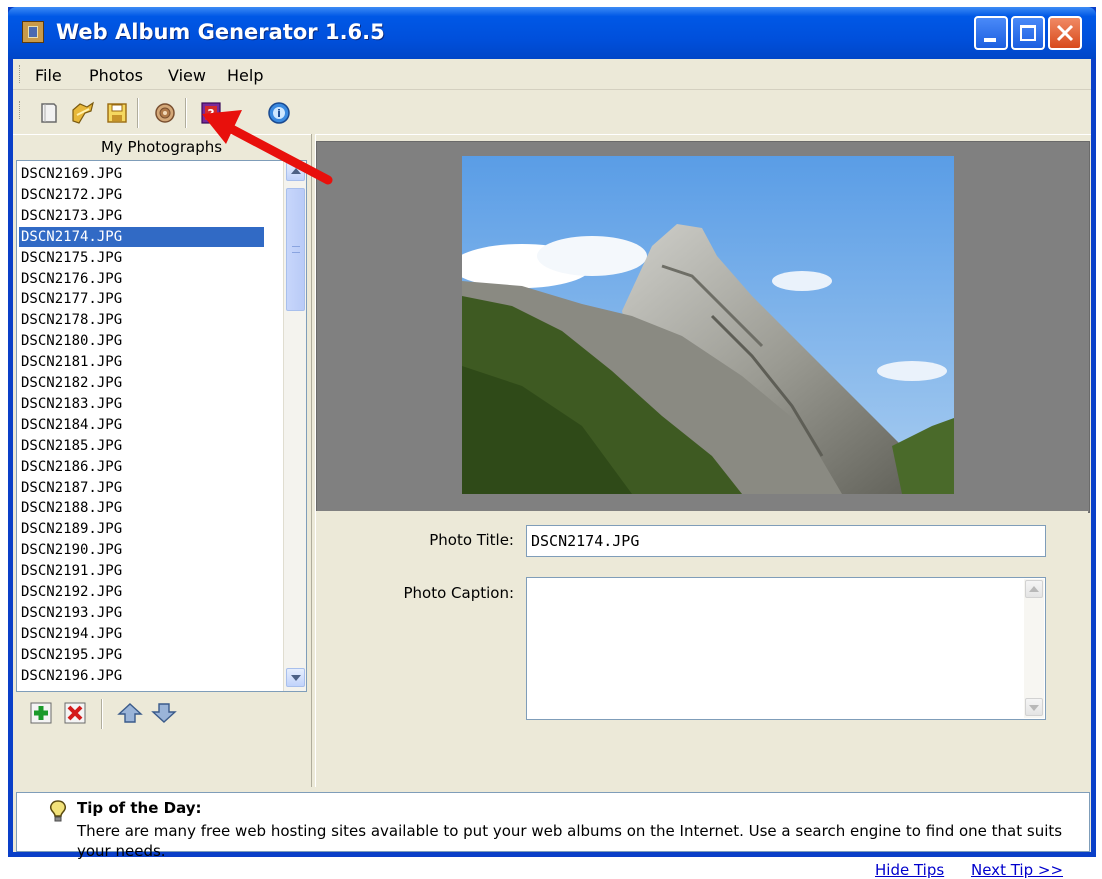 The width and height of the screenshot is (1102, 879). I want to click on tip-heading: Tip of the Day:, so click(139, 808).